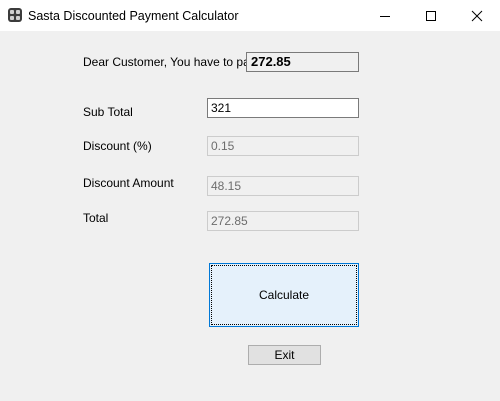 Image resolution: width=500 pixels, height=401 pixels. I want to click on pay-label: Dear Customer, You have to pay, so click(169, 62).